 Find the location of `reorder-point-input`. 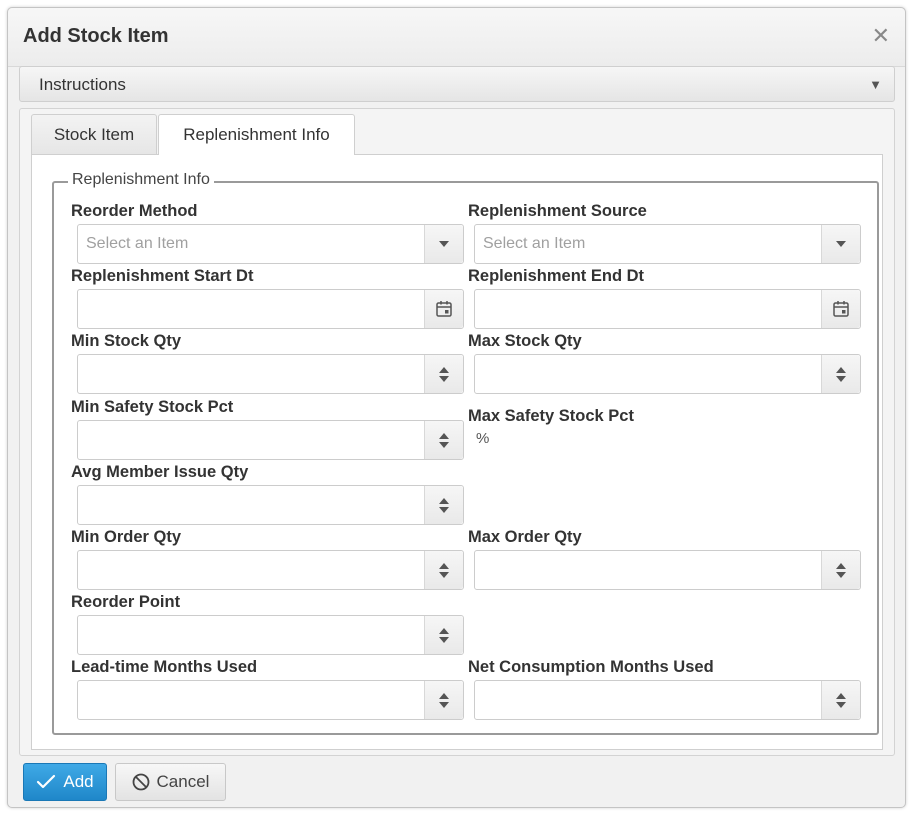

reorder-point-input is located at coordinates (250, 635).